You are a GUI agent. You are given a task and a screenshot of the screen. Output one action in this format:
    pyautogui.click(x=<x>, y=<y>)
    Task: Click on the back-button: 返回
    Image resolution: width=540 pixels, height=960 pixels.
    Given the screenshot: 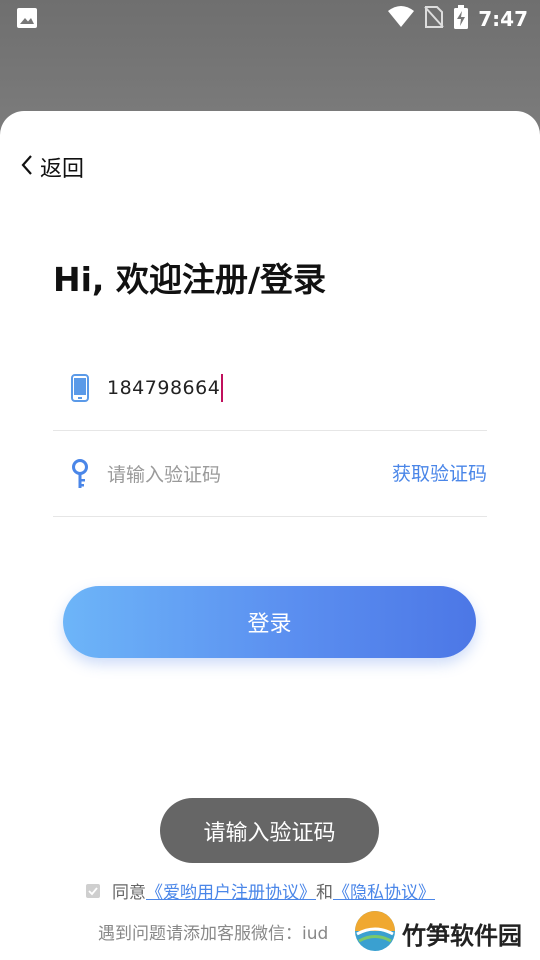 What is the action you would take?
    pyautogui.click(x=52, y=167)
    